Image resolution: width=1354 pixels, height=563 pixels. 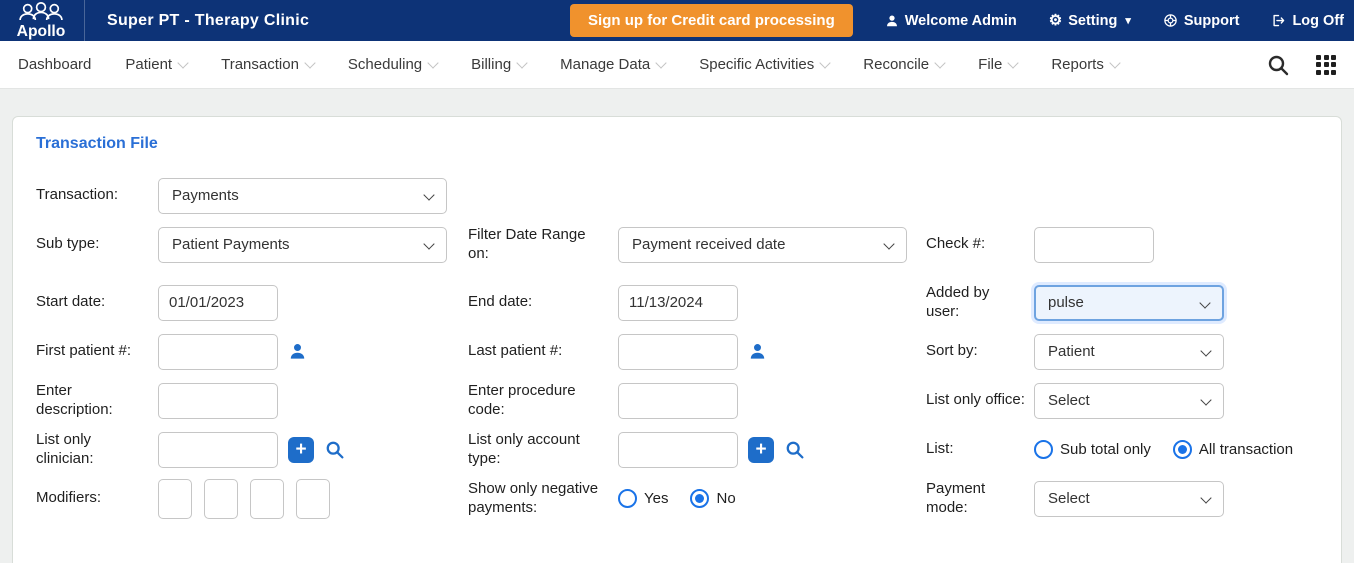 I want to click on apollo-logo: Apollo, so click(x=46, y=20).